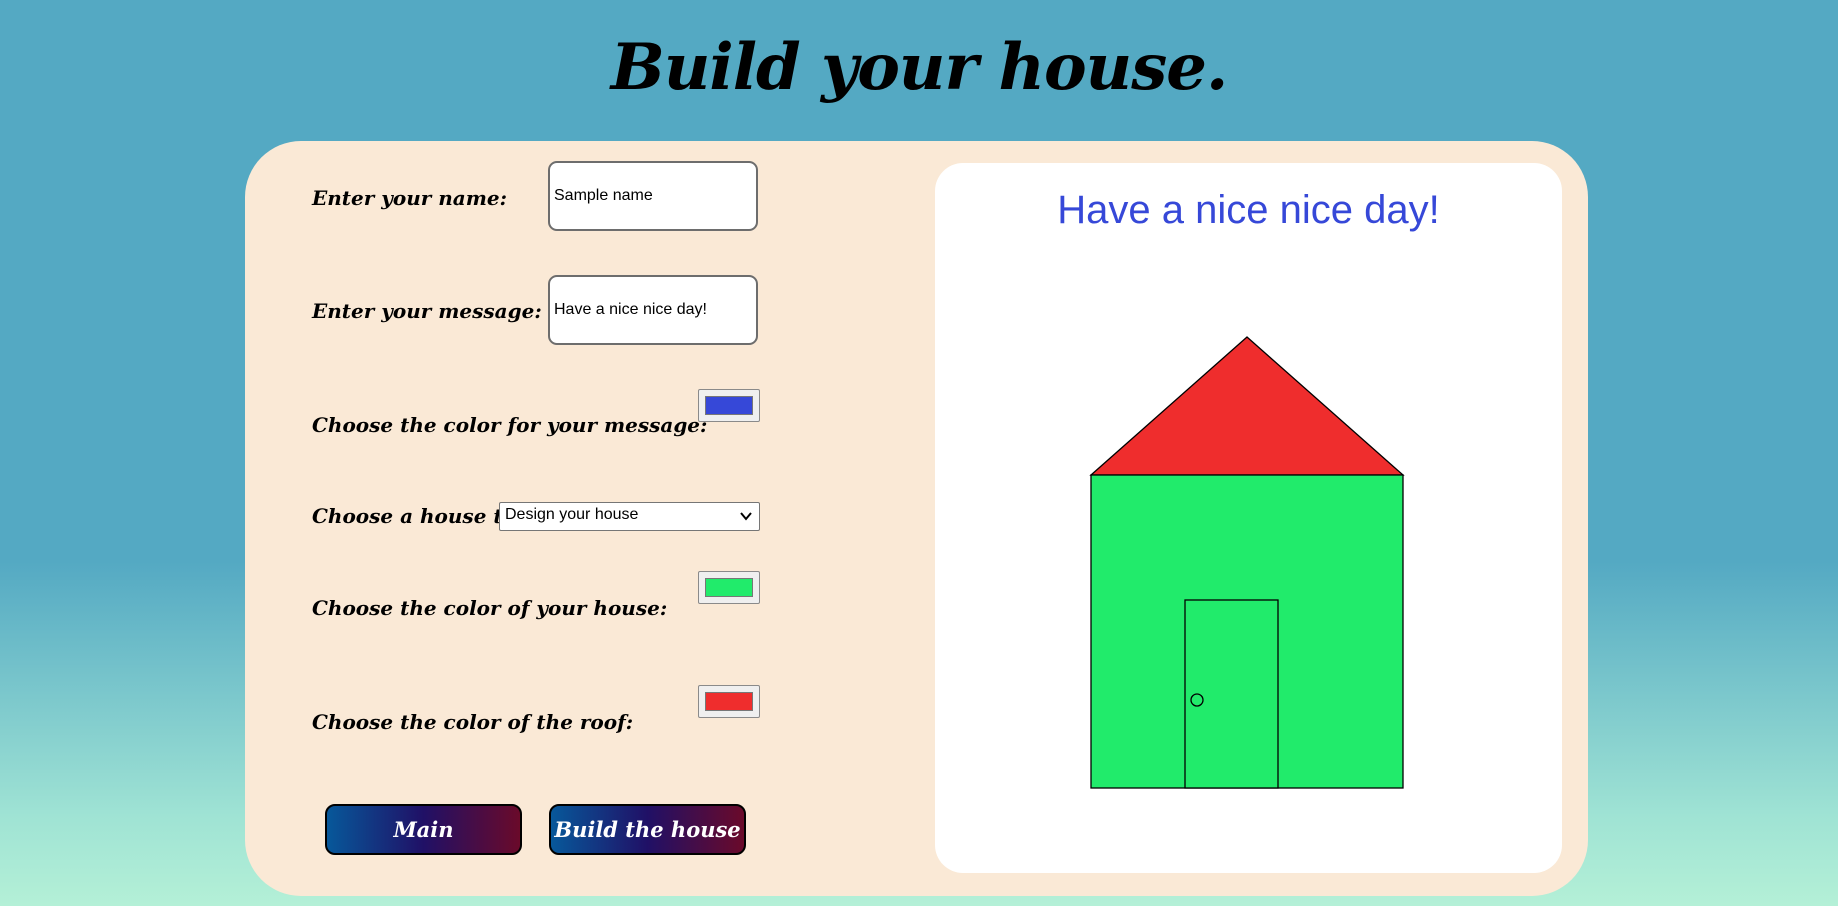  I want to click on house-type-select: Design your house, so click(629, 516).